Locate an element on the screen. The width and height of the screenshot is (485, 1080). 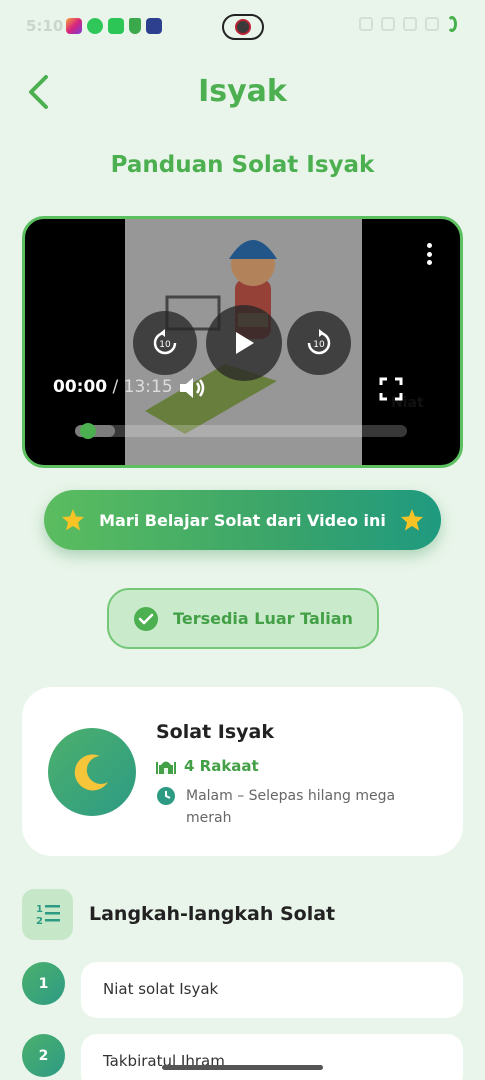
volume-button is located at coordinates (192, 388).